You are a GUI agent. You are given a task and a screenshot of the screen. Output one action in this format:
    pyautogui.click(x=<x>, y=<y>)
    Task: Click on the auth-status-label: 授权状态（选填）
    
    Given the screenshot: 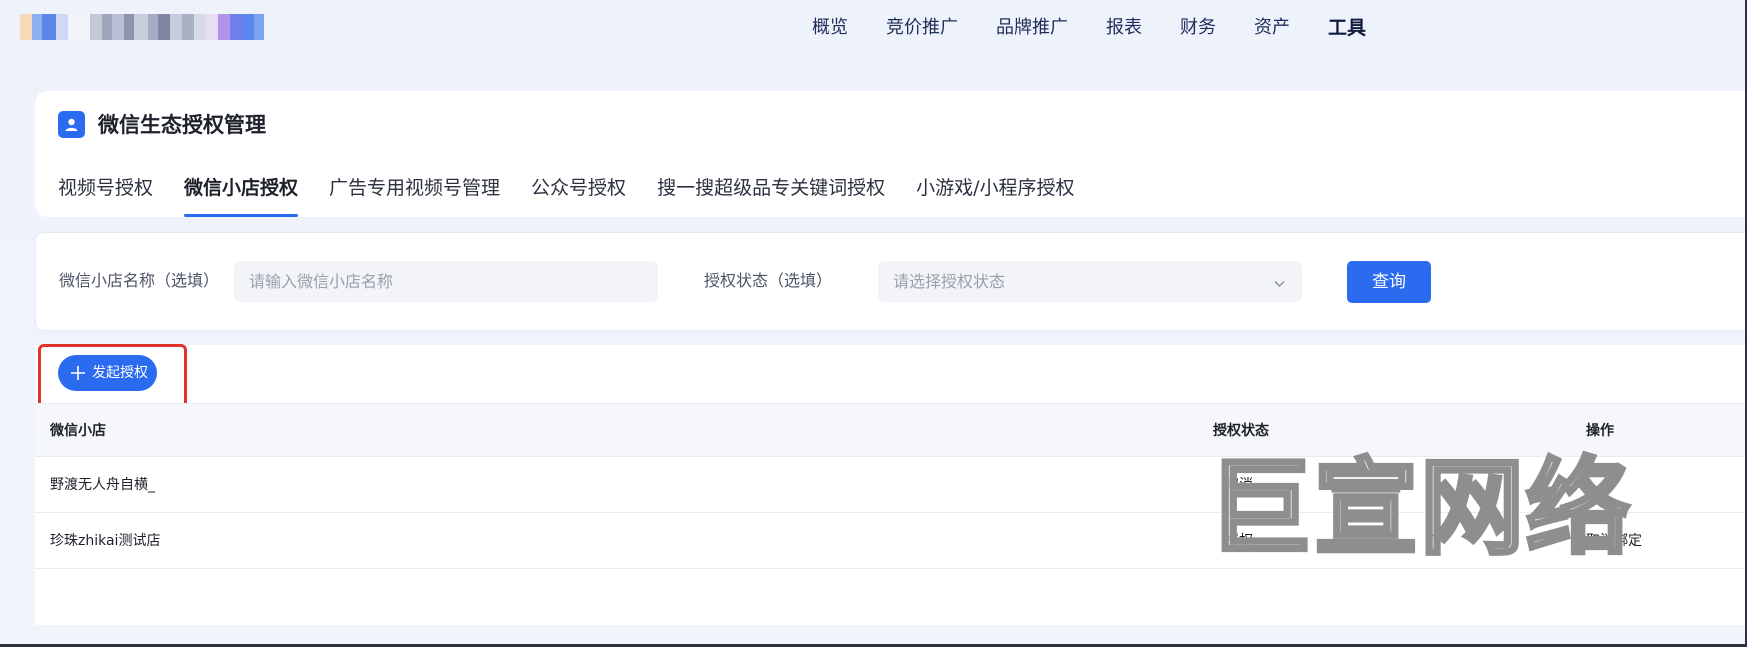 What is the action you would take?
    pyautogui.click(x=768, y=280)
    